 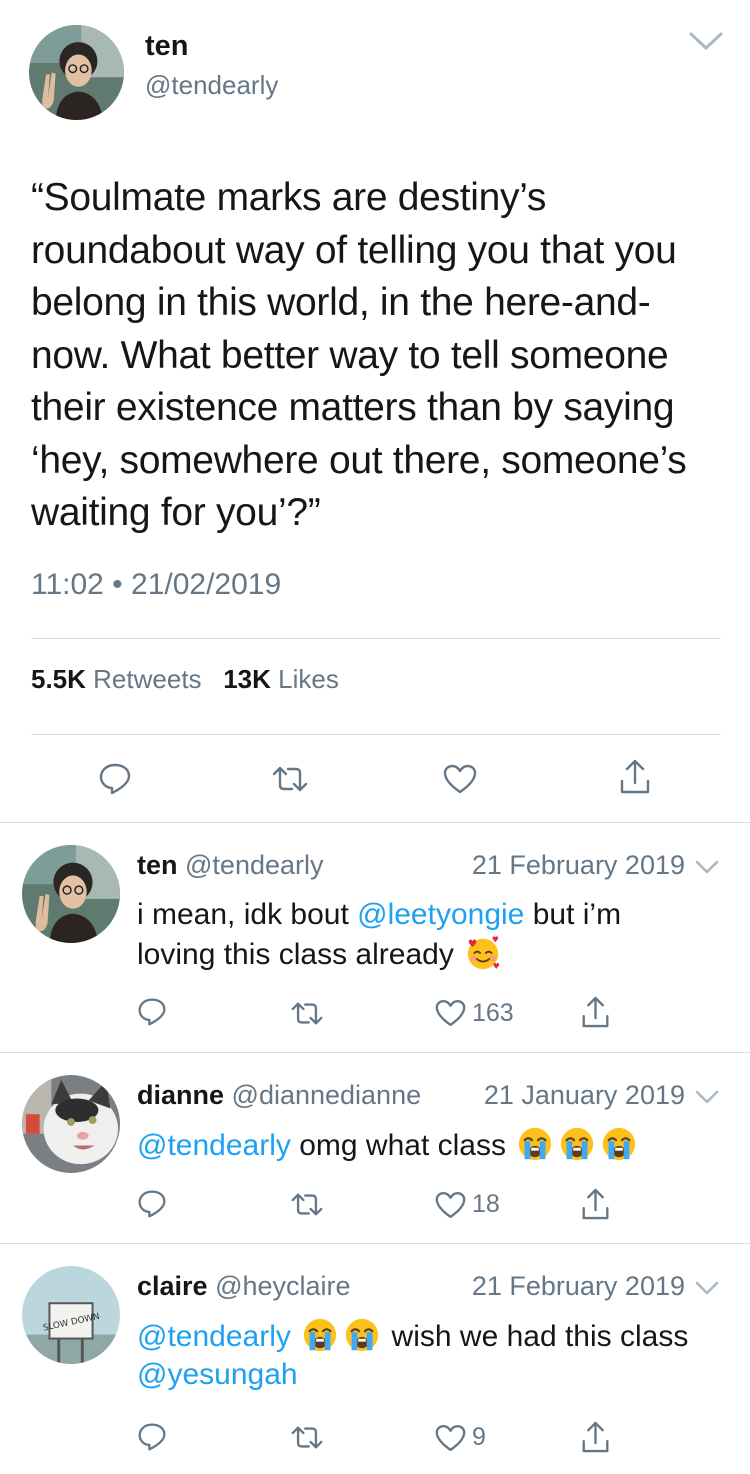 I want to click on reply-author: claire @heyclaire, so click(x=244, y=1286).